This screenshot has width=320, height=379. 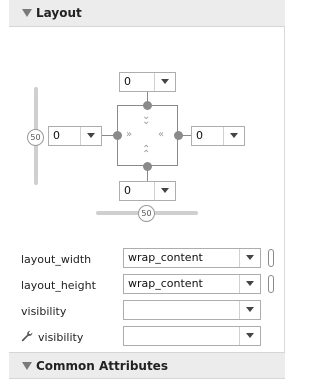 I want to click on tools-visibility-dropdown-button, so click(x=249, y=336).